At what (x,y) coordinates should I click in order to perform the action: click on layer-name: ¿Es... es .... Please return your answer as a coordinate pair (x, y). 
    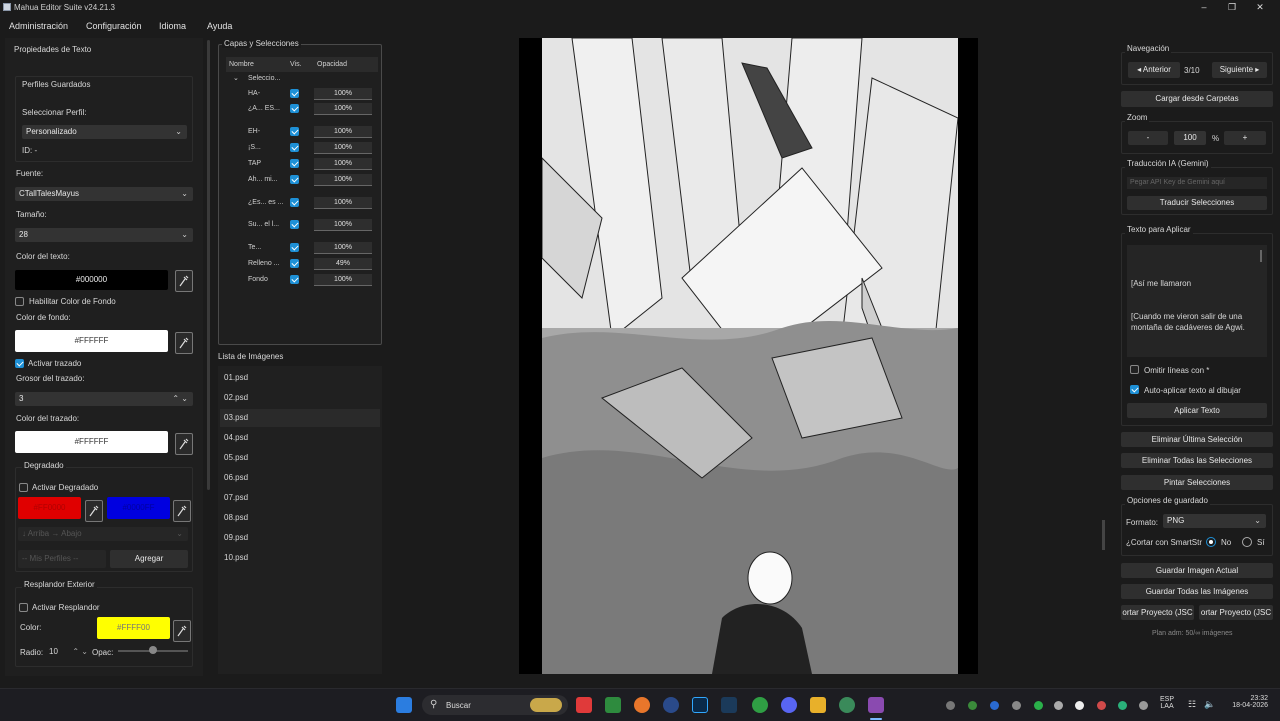
    Looking at the image, I should click on (266, 202).